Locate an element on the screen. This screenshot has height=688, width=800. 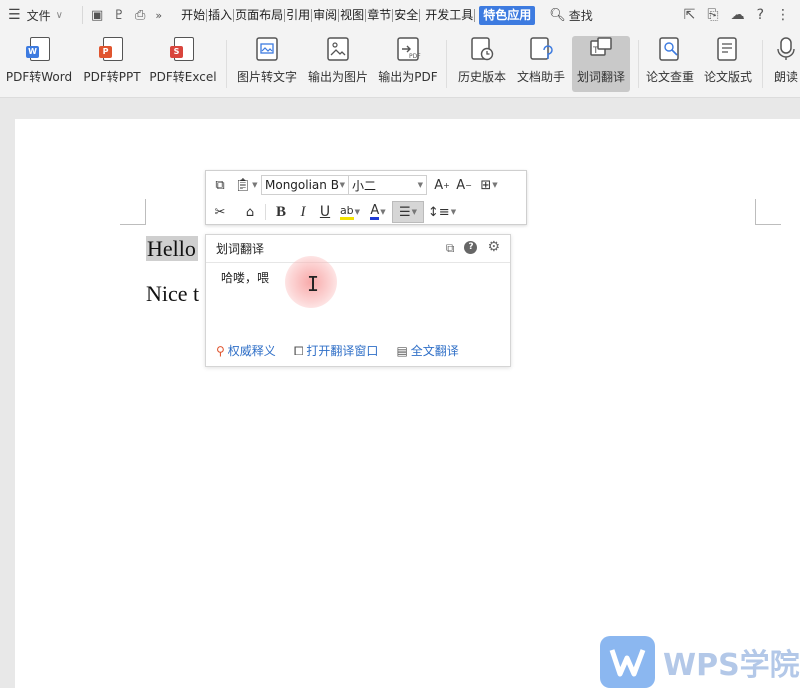
toolbar-row-2: ✂ ⌂ B I U ab ▼ A ▼ ☰ ▼ ↕≡ ▼ is located at coordinates (331, 212).